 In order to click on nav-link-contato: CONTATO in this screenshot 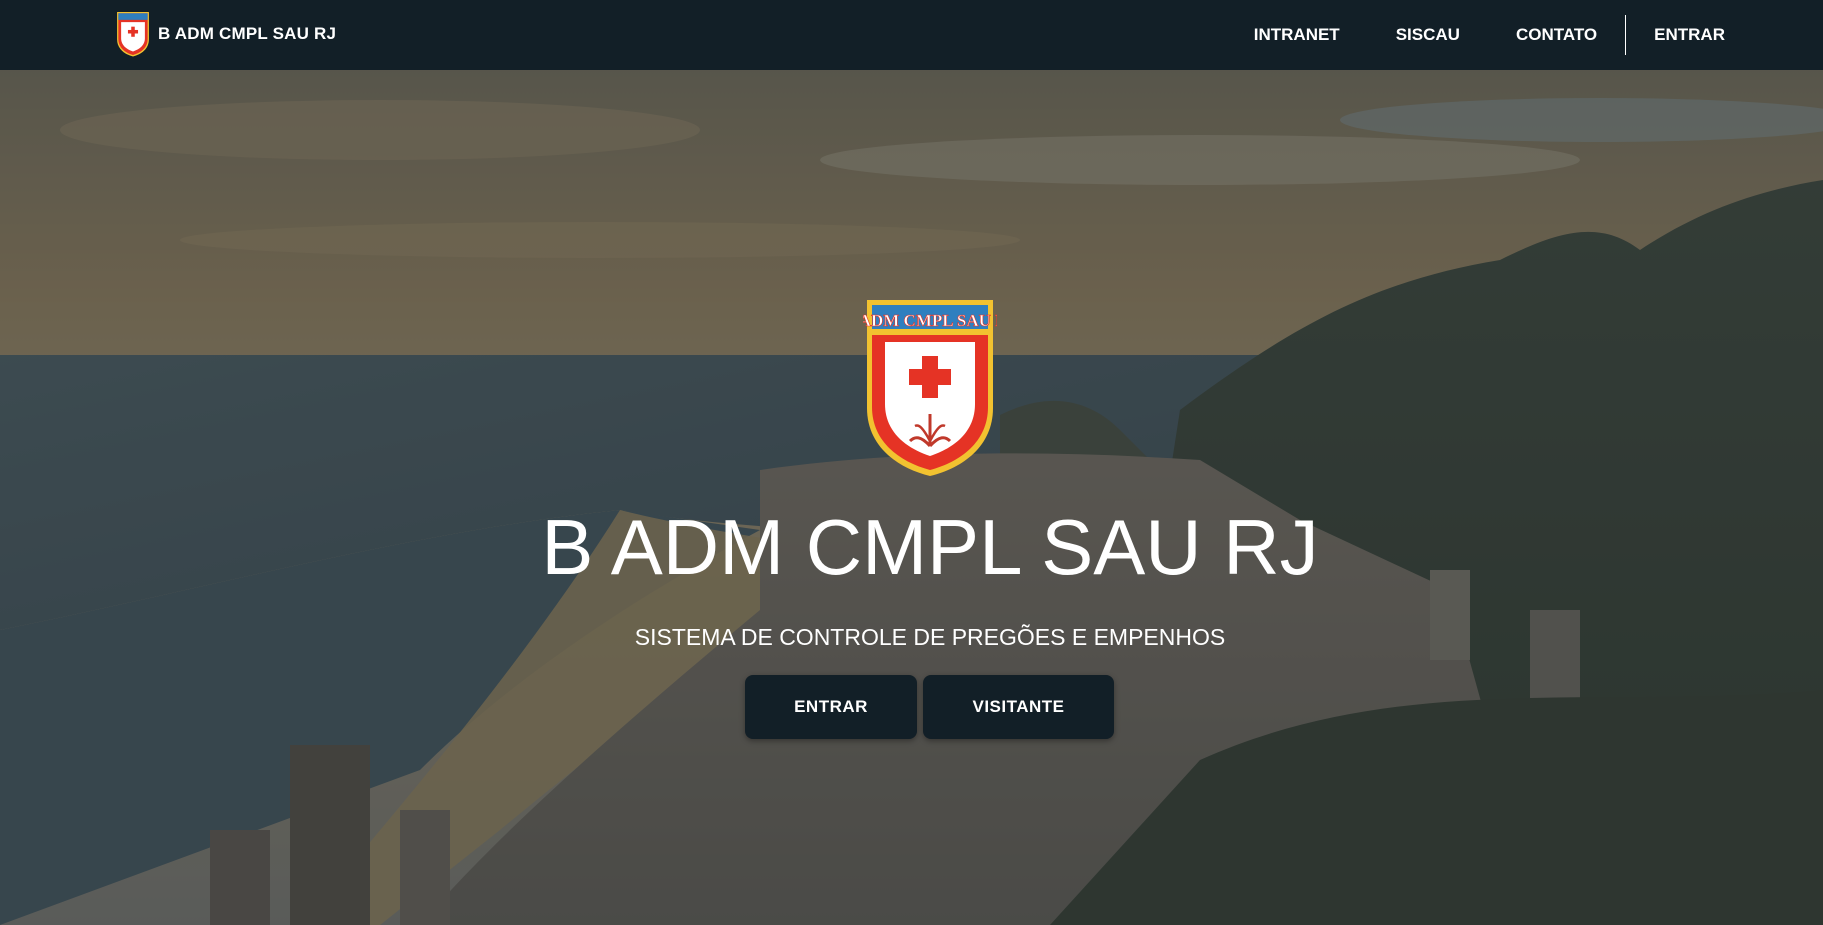, I will do `click(1556, 35)`.